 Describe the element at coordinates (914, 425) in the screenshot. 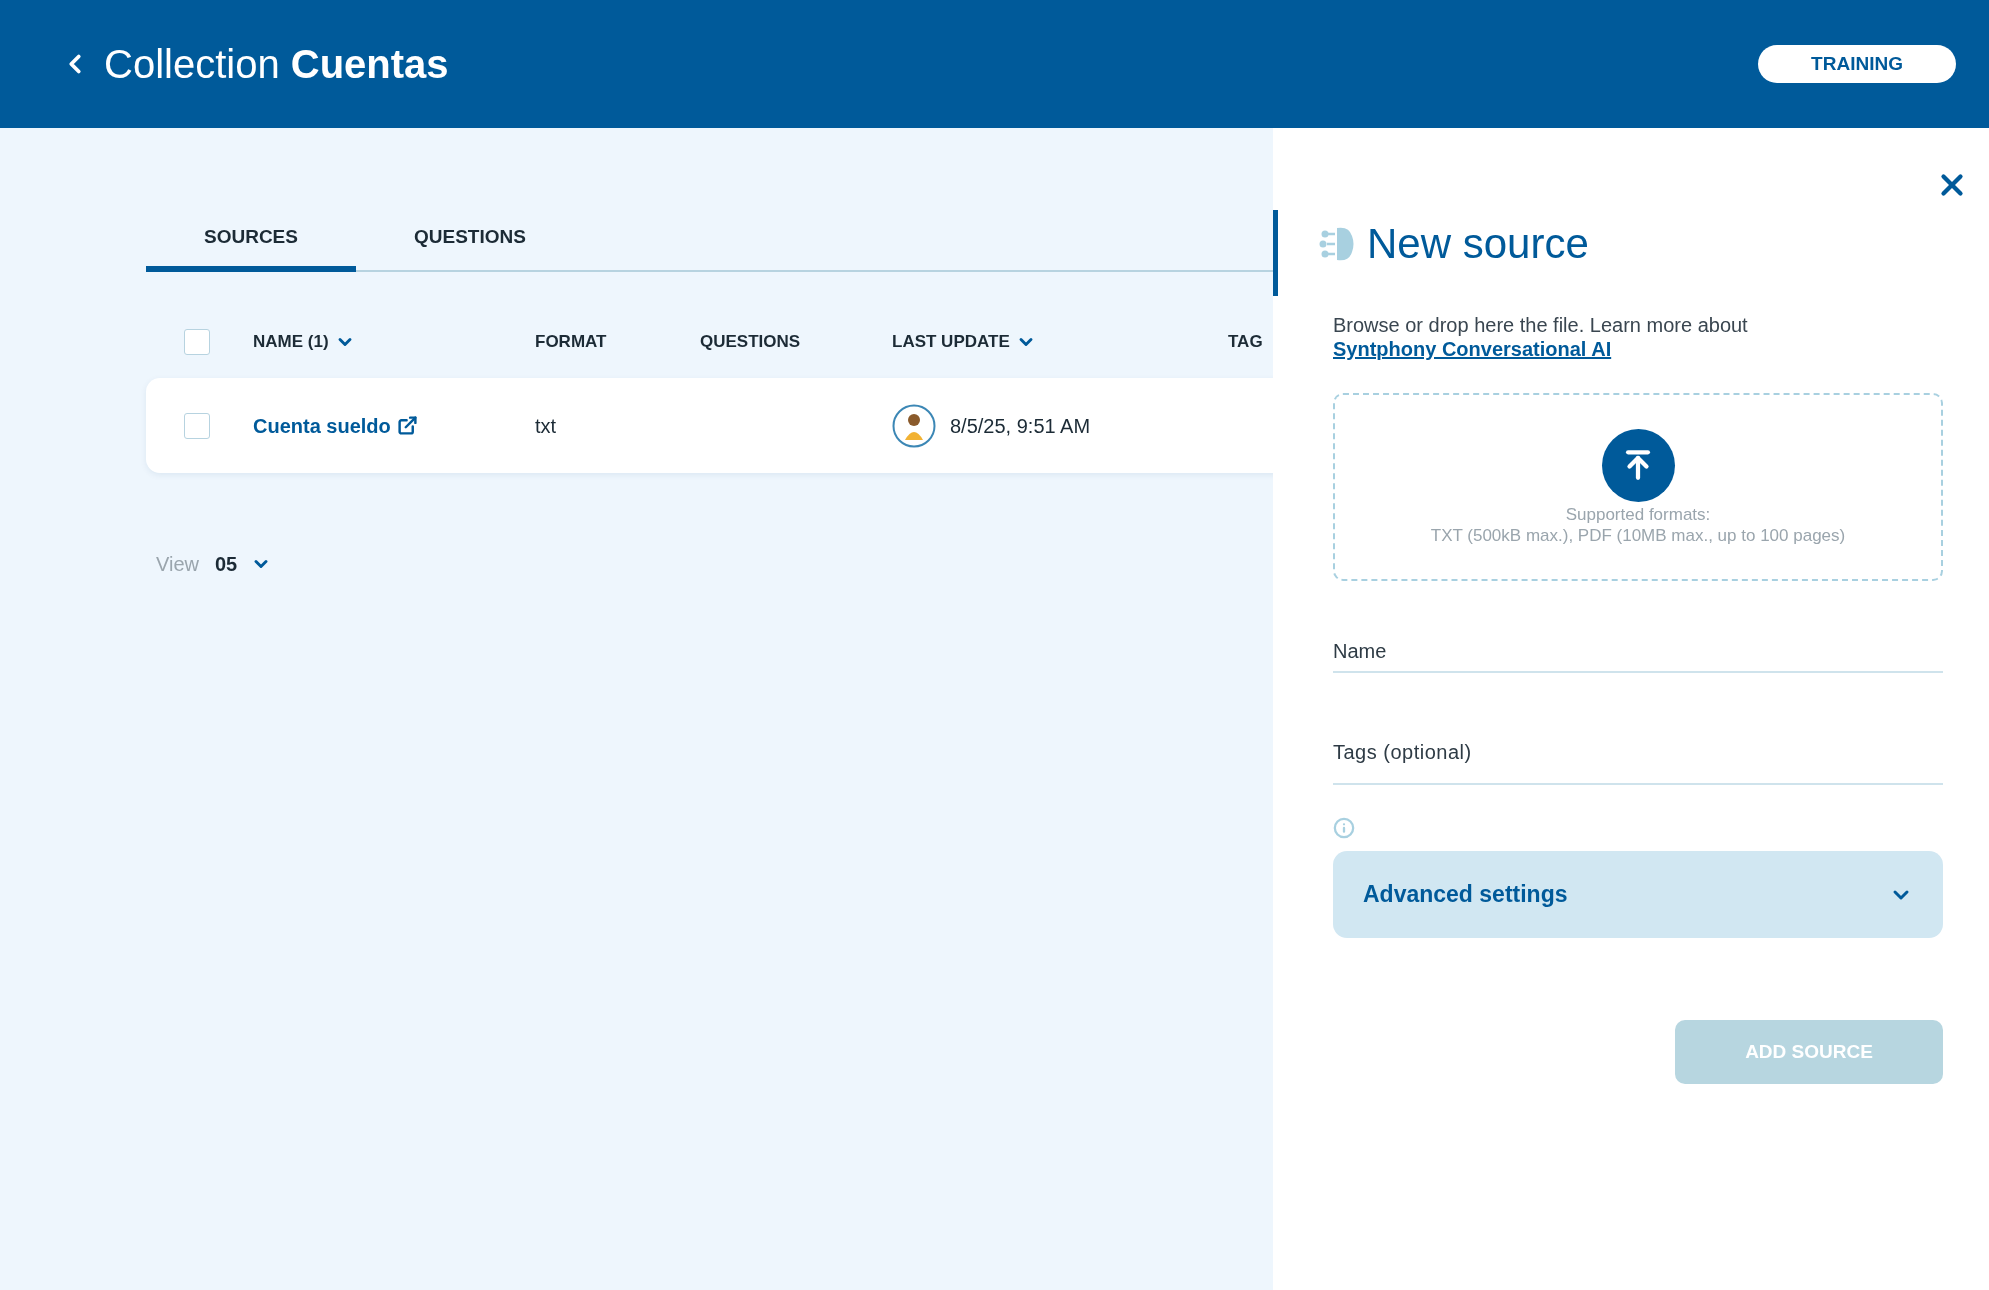

I see `avatar-icon` at that location.